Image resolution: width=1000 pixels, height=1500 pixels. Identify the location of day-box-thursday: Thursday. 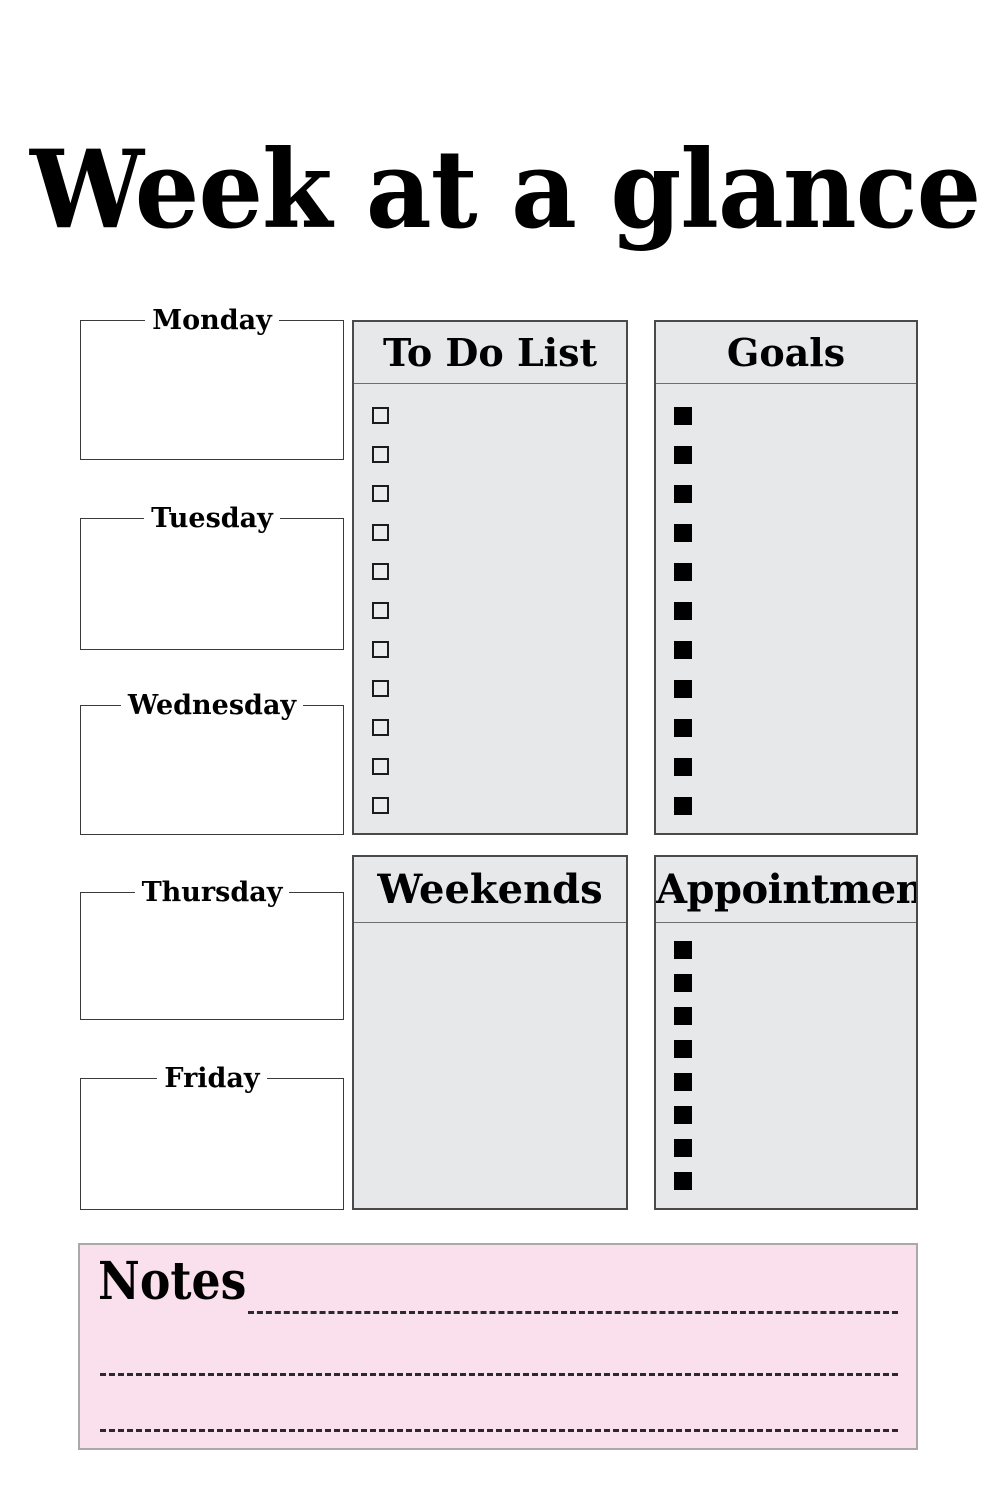
(212, 948).